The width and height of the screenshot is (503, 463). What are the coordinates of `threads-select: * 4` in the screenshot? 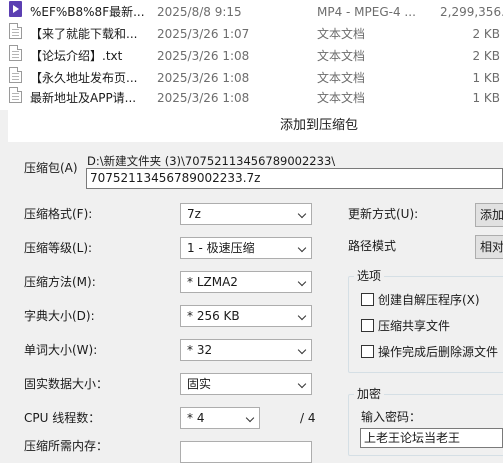 It's located at (220, 418).